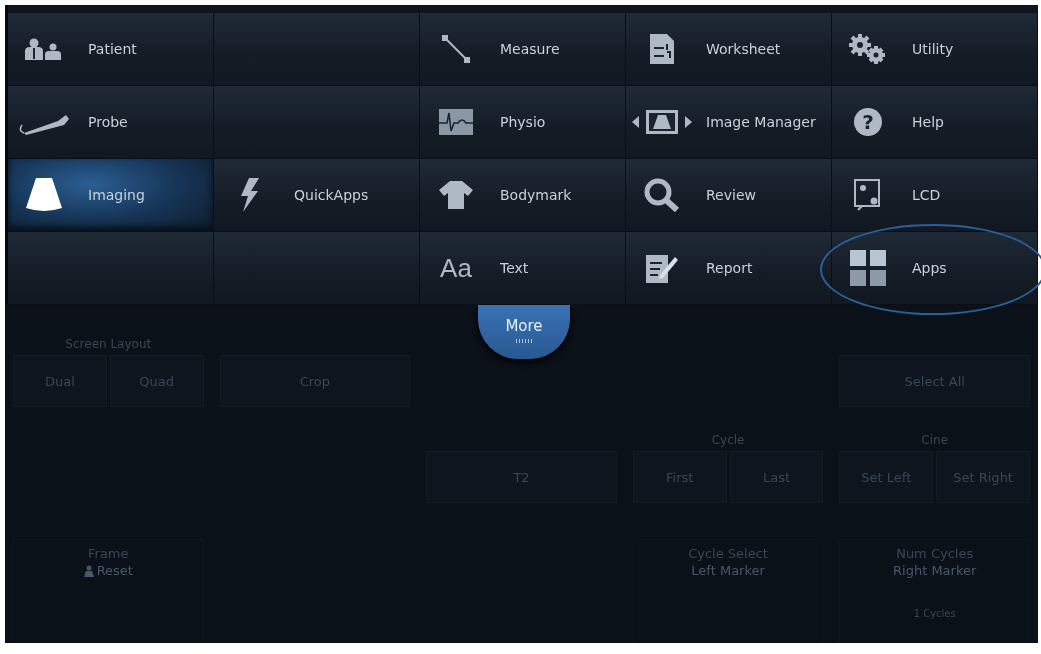 The image size is (1041, 654). Describe the element at coordinates (456, 122) in the screenshot. I see `waveform-icon` at that location.